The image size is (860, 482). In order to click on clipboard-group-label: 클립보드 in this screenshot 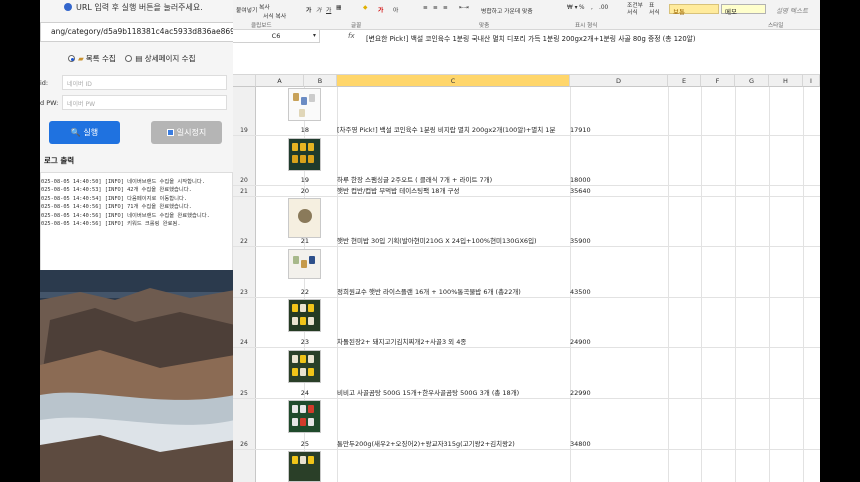, I will do `click(261, 26)`.